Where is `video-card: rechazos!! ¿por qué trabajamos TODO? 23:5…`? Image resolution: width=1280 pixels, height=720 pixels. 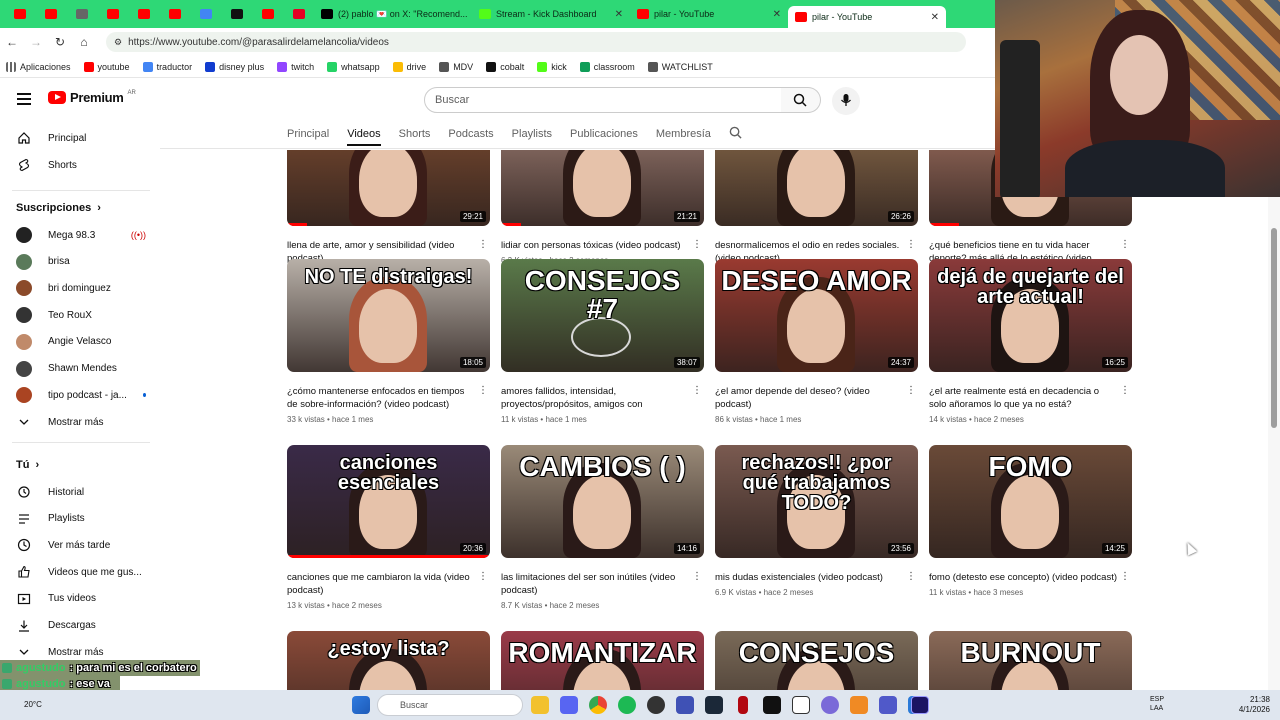
video-card: rechazos!! ¿por qué trabajamos TODO? 23:5… is located at coordinates (816, 521).